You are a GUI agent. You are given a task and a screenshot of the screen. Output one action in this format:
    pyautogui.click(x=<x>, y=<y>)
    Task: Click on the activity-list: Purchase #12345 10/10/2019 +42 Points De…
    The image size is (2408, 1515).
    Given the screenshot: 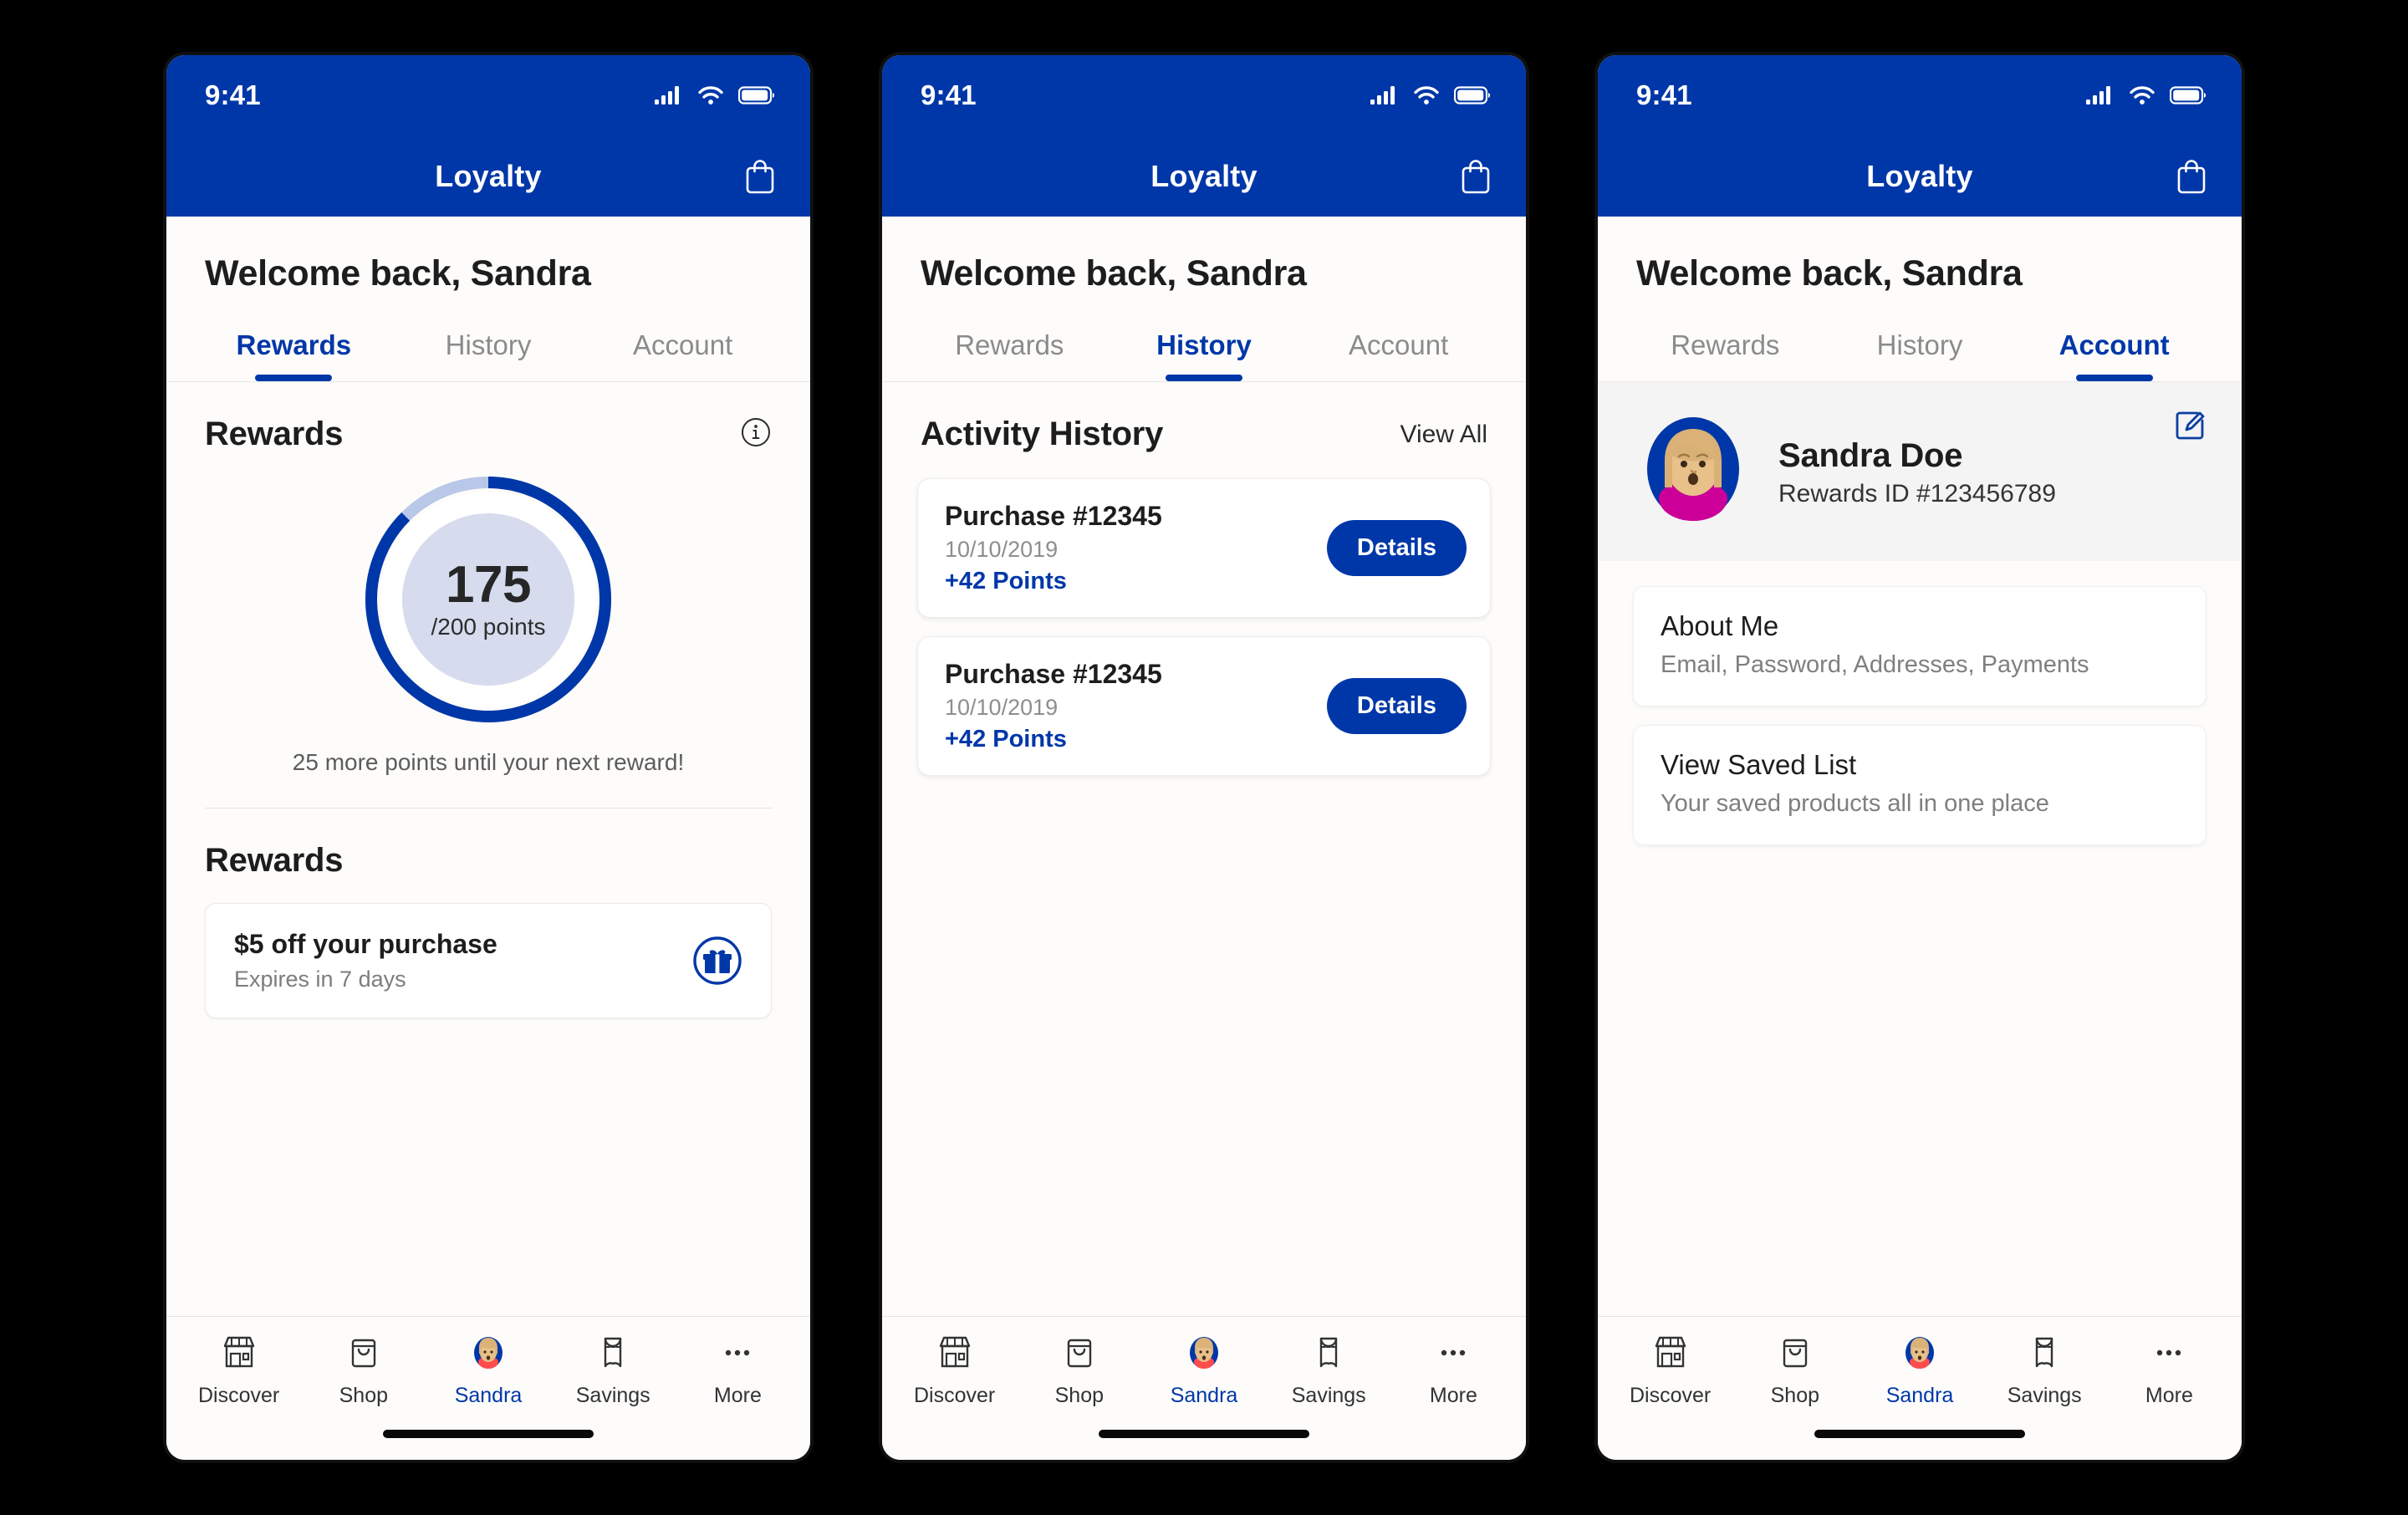 What is the action you would take?
    pyautogui.click(x=1204, y=614)
    